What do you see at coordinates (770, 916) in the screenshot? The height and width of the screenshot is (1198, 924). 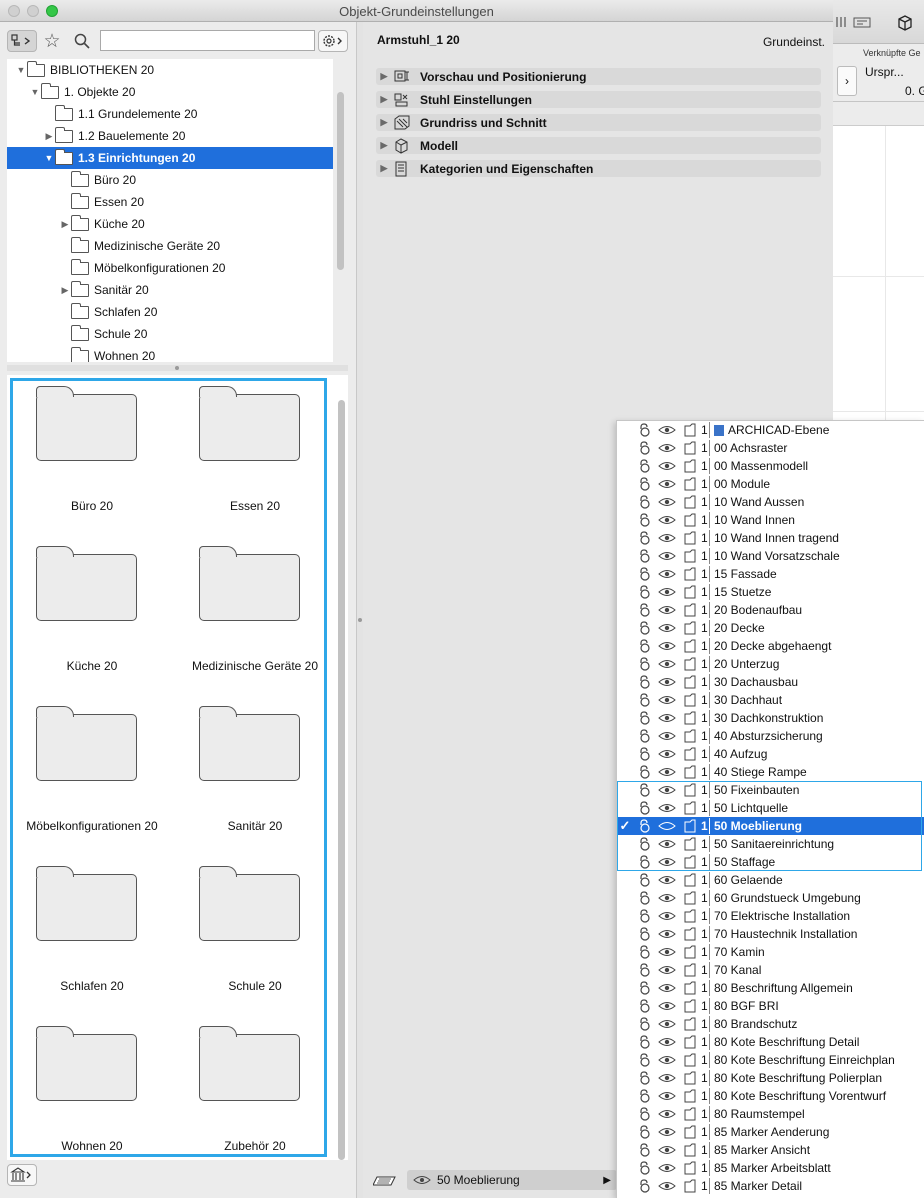 I see `layer-row: 1 70 Elektrische Installation` at bounding box center [770, 916].